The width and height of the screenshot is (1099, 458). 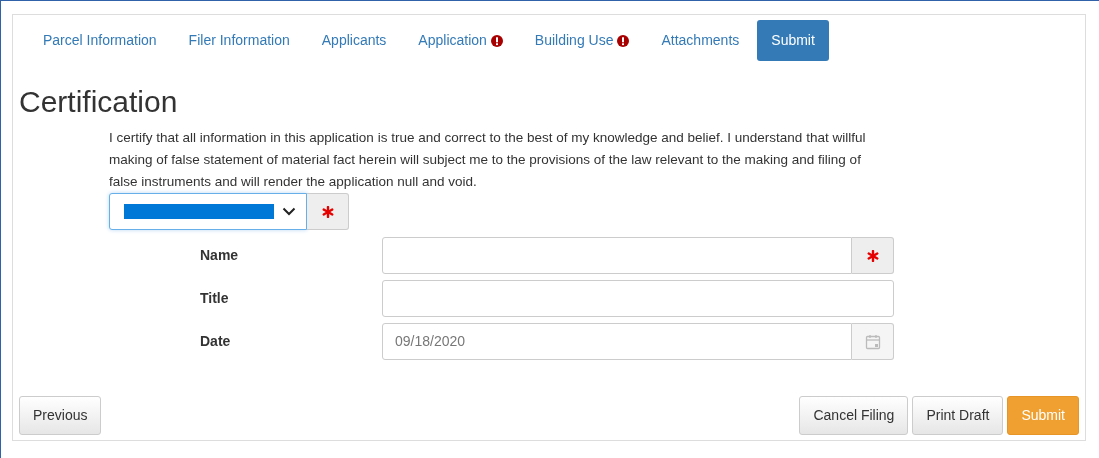 I want to click on date-field: 09/18/2020, so click(x=617, y=341).